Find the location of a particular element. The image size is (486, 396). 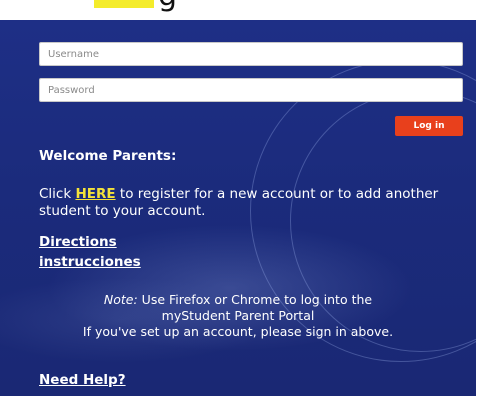

username-input is located at coordinates (251, 54).